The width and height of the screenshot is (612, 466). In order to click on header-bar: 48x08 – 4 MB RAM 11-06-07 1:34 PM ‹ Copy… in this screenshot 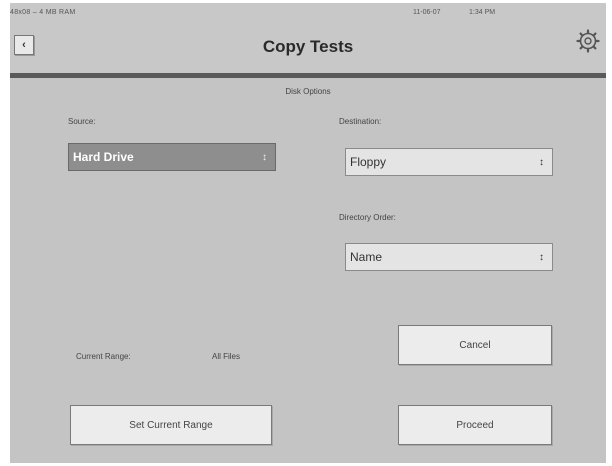, I will do `click(308, 38)`.